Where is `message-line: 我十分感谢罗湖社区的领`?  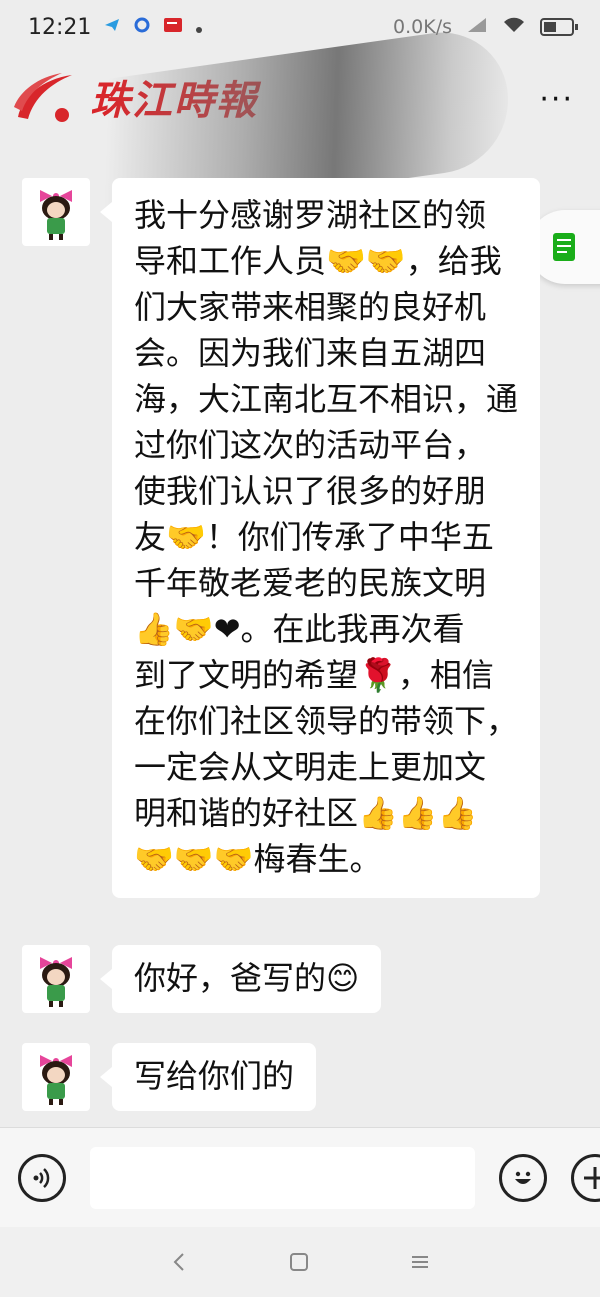
message-line: 我十分感谢罗湖社区的领 is located at coordinates (310, 215).